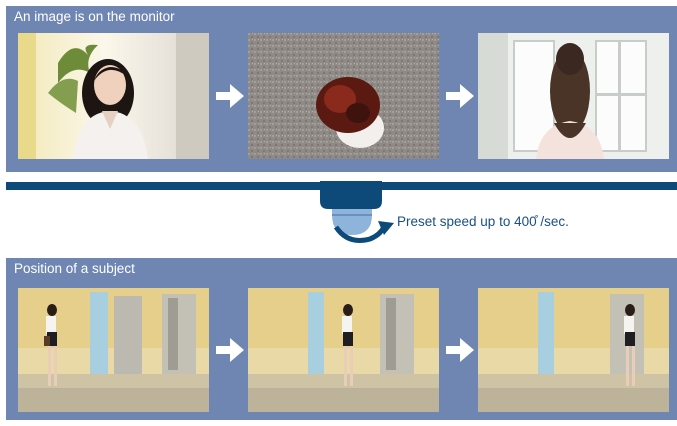 This screenshot has height=426, width=677. Describe the element at coordinates (357, 212) in the screenshot. I see `camera-dome-icon` at that location.